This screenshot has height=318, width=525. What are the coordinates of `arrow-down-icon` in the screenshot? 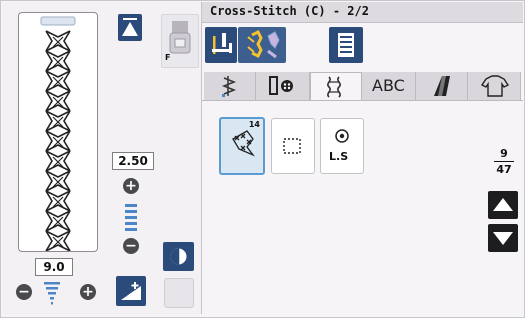 It's located at (503, 238).